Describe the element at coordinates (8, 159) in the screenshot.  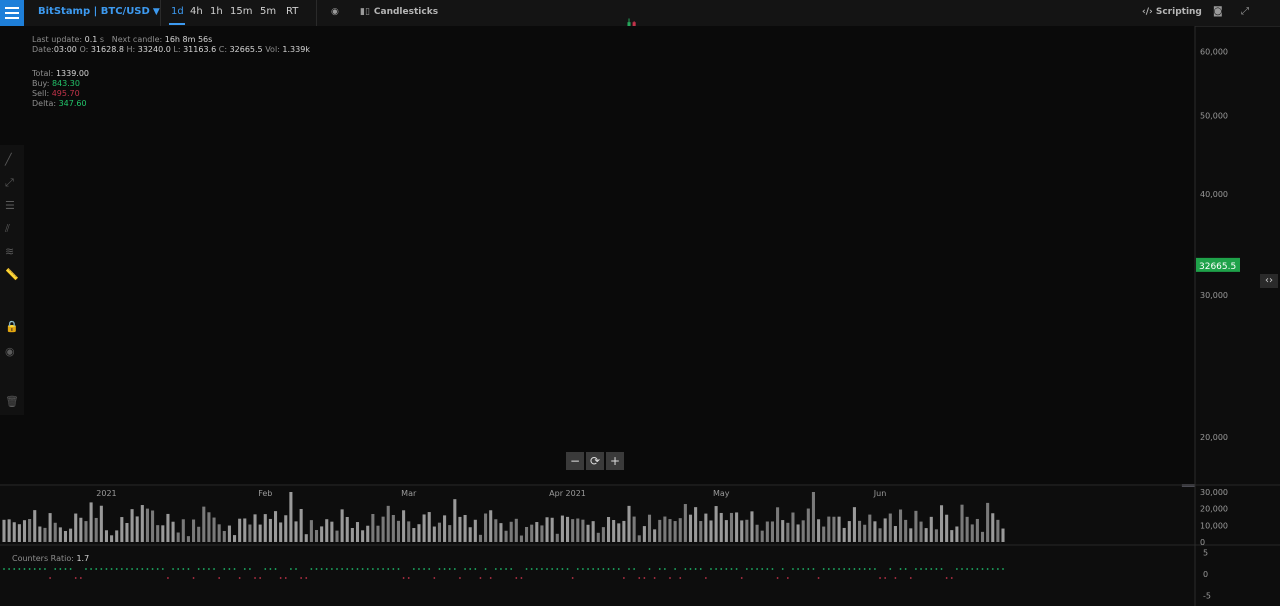
I see `line-tool-icon: ╱` at that location.